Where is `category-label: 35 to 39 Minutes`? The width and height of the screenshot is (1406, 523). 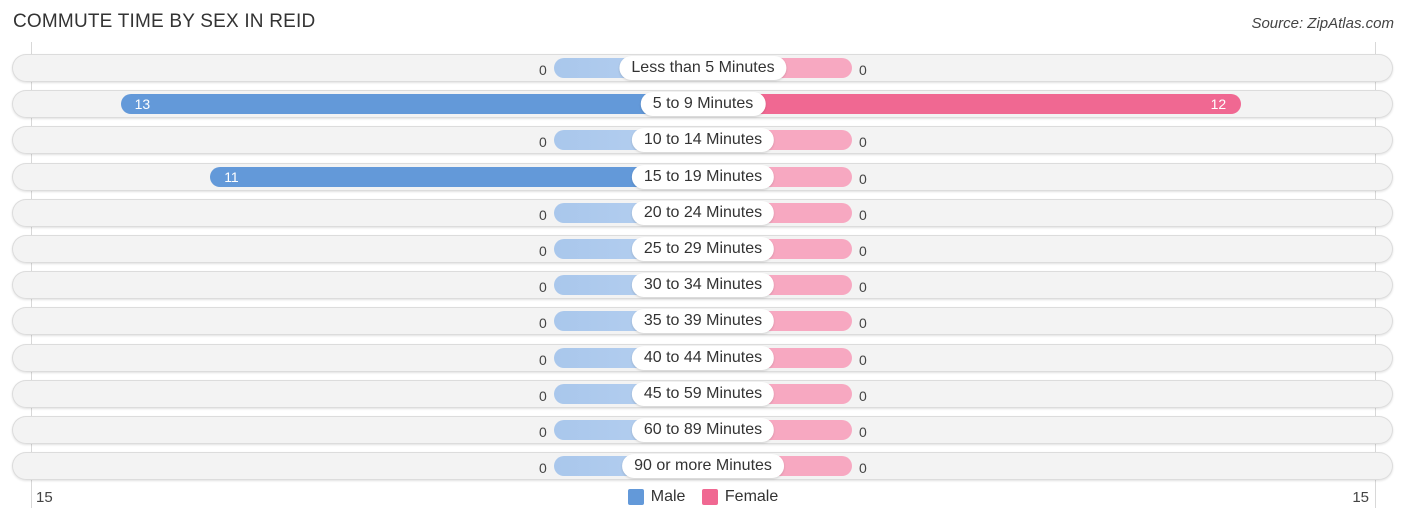 category-label: 35 to 39 Minutes is located at coordinates (703, 321).